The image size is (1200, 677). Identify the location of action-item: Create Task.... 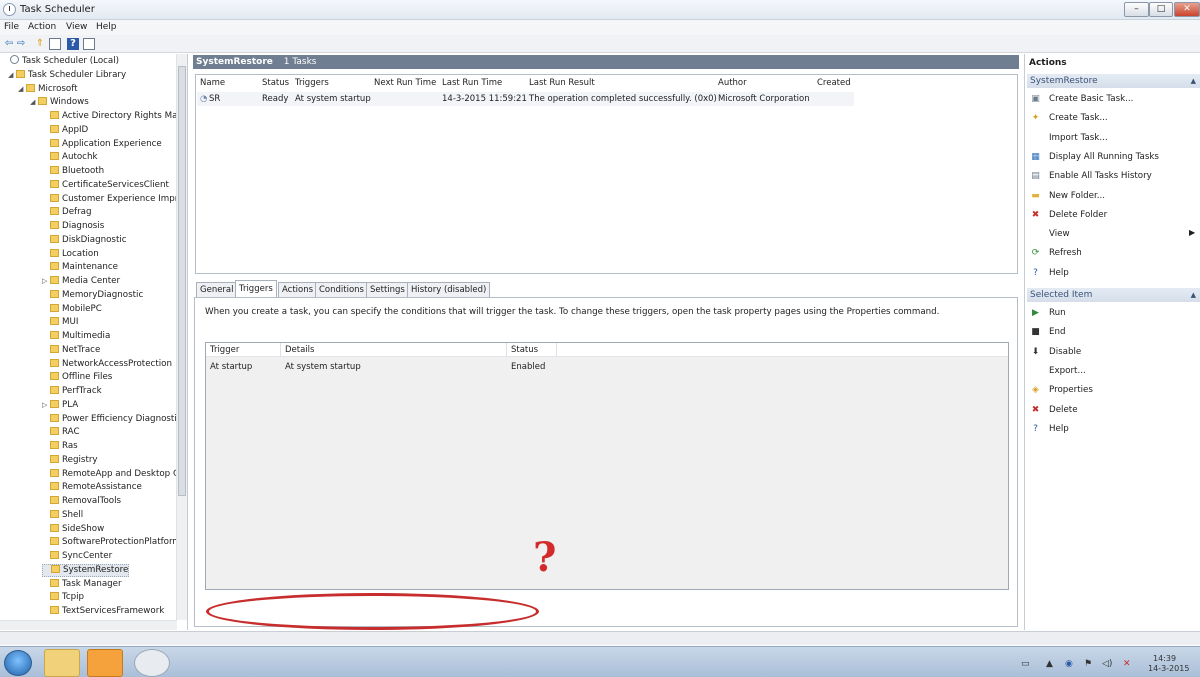
(1078, 118).